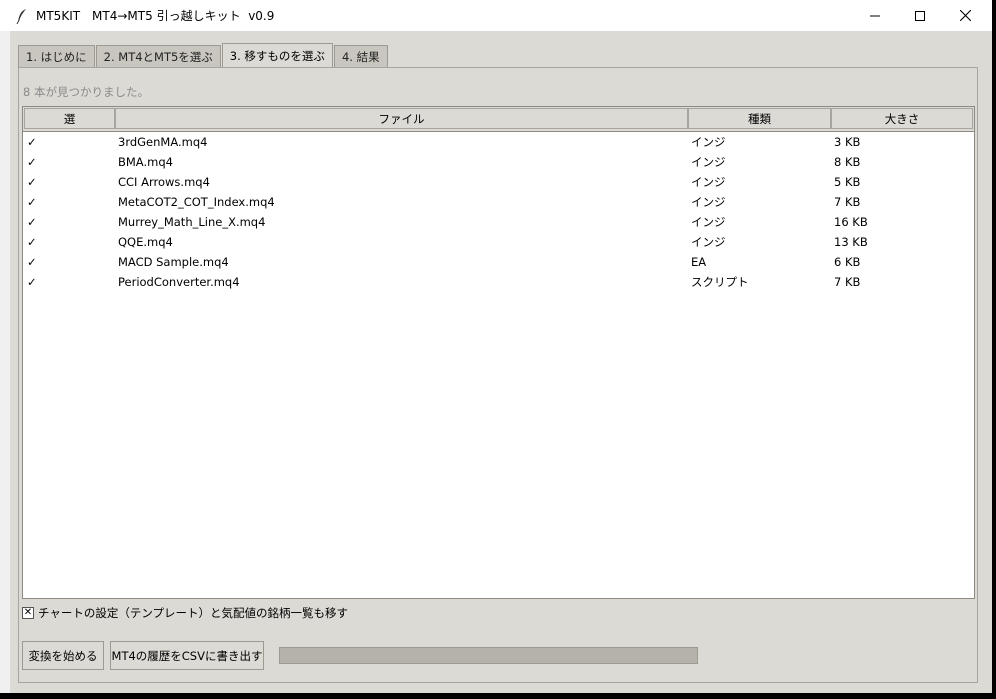  What do you see at coordinates (28, 613) in the screenshot?
I see `move-chart-checkbox: ✕` at bounding box center [28, 613].